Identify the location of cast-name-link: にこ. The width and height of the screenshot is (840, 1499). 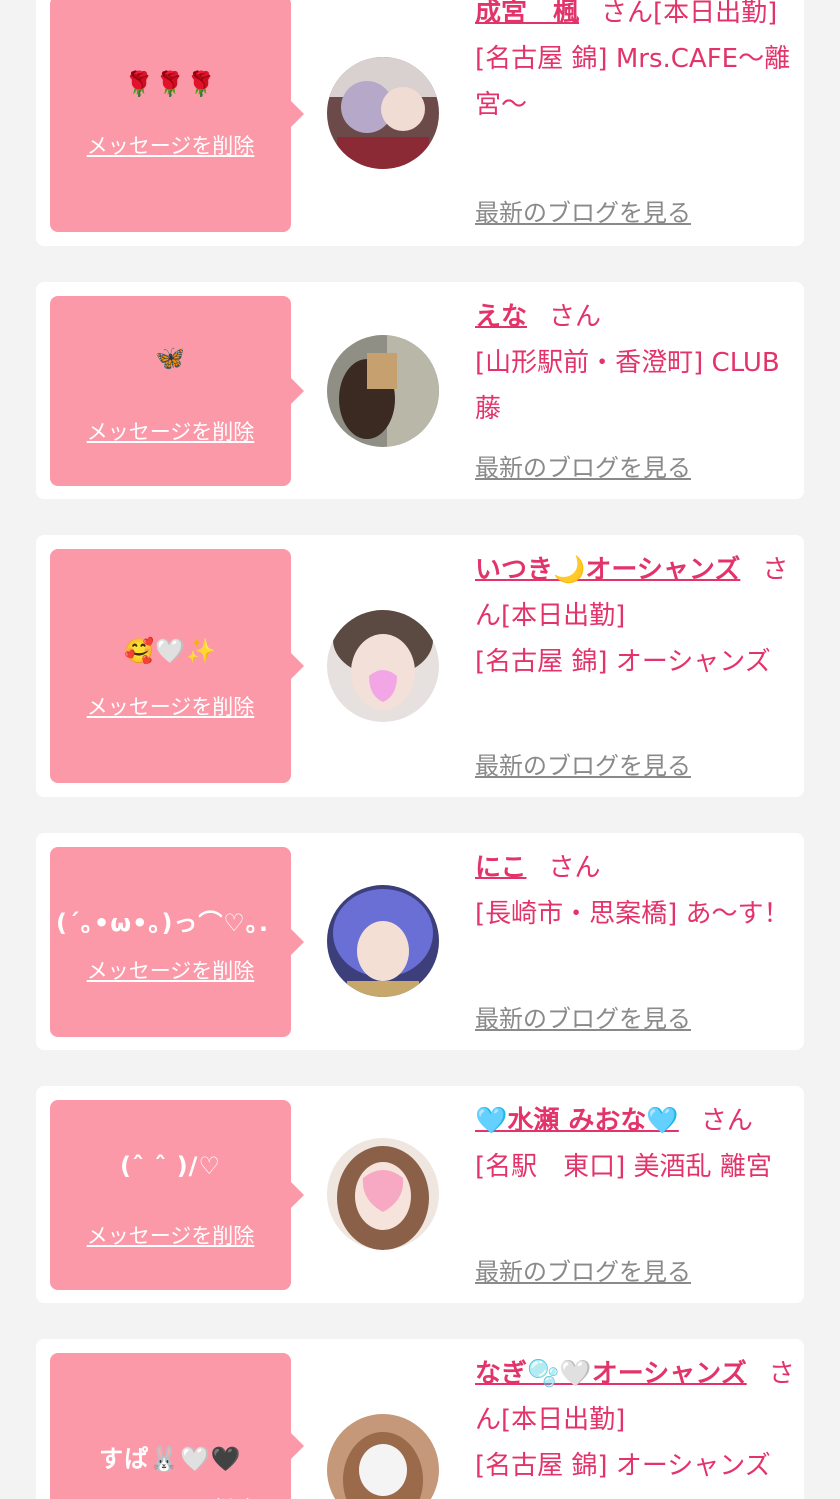
(500, 868).